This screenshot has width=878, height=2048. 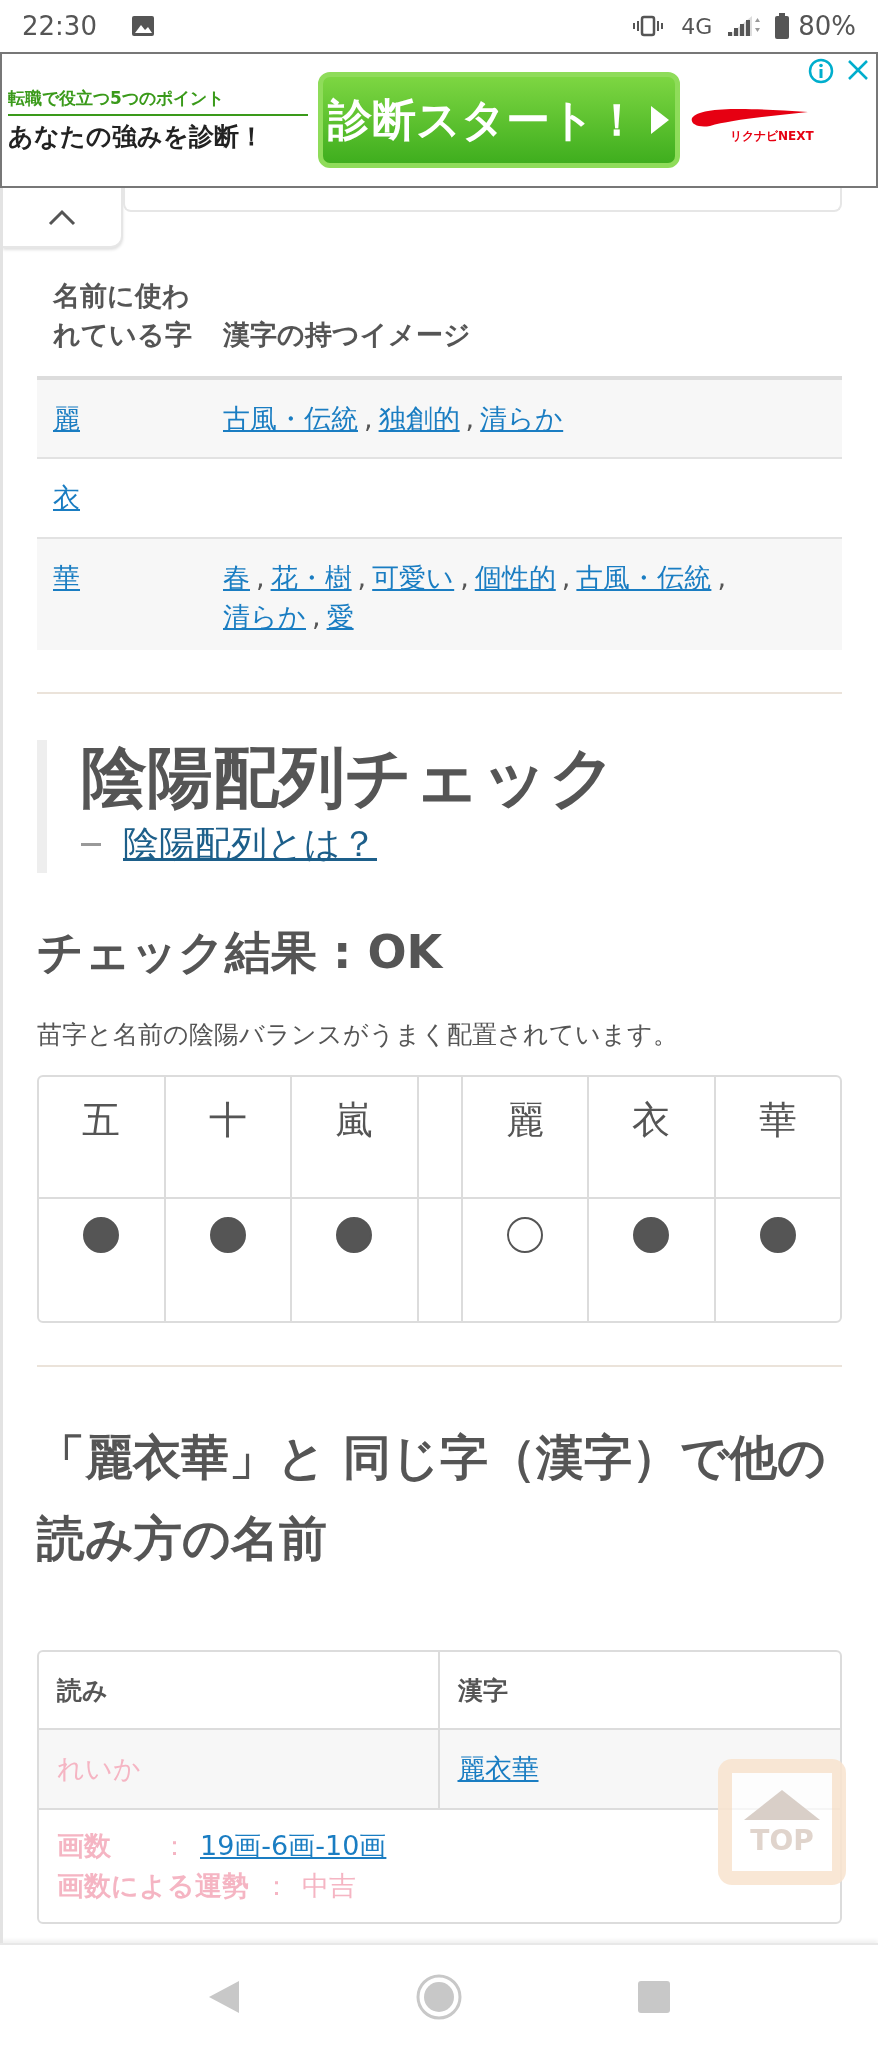 What do you see at coordinates (827, 26) in the screenshot?
I see `battery-level: 80%` at bounding box center [827, 26].